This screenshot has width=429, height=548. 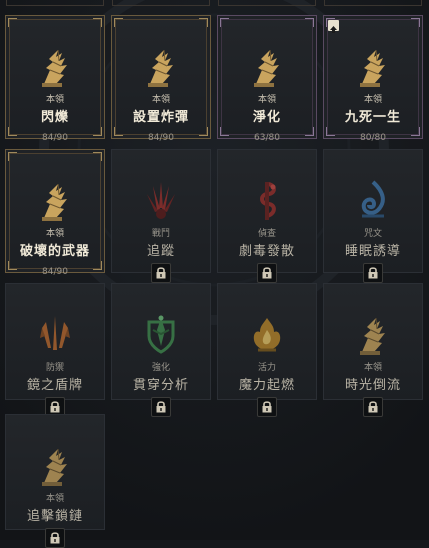 What do you see at coordinates (266, 251) in the screenshot?
I see `skill-name: 劇毒發散` at bounding box center [266, 251].